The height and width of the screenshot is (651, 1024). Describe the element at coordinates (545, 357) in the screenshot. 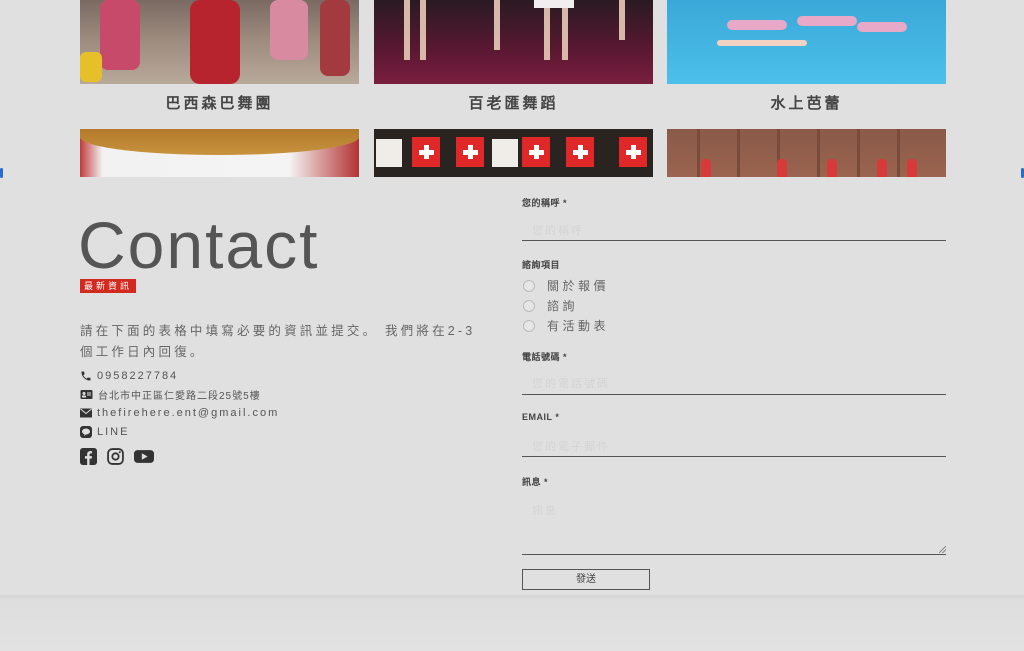

I see `phone-label: 電話號碼 *` at that location.